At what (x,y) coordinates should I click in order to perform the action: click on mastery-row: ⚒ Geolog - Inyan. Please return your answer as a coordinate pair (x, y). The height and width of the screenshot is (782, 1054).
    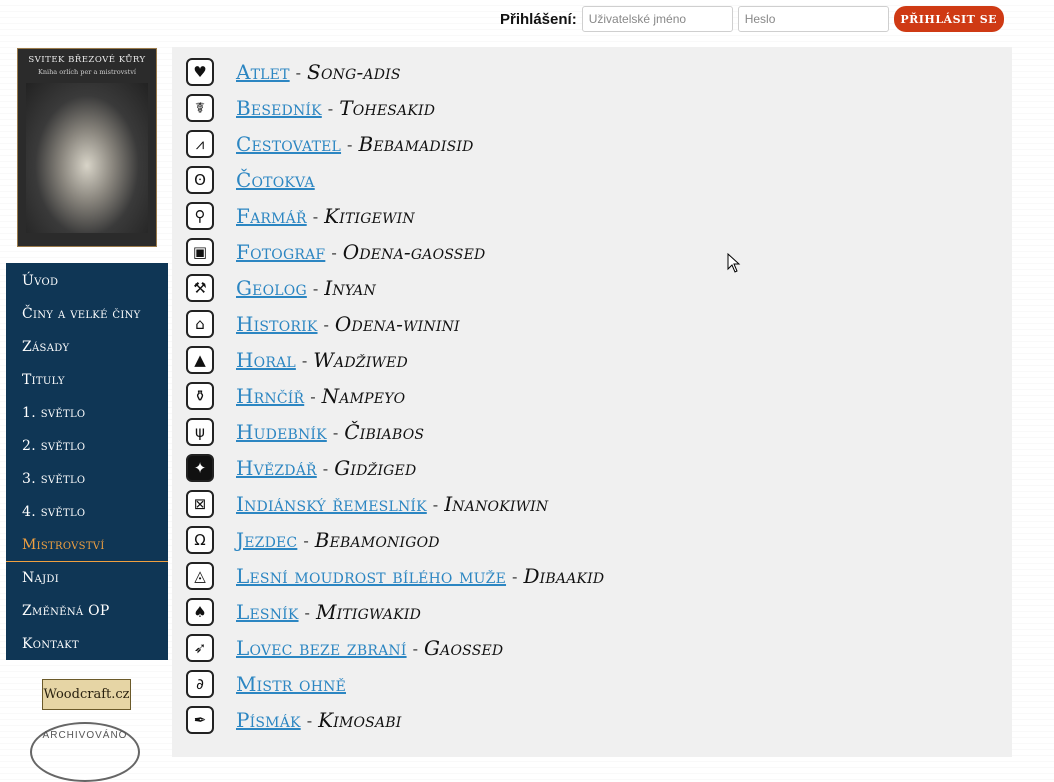
    Looking at the image, I should click on (281, 288).